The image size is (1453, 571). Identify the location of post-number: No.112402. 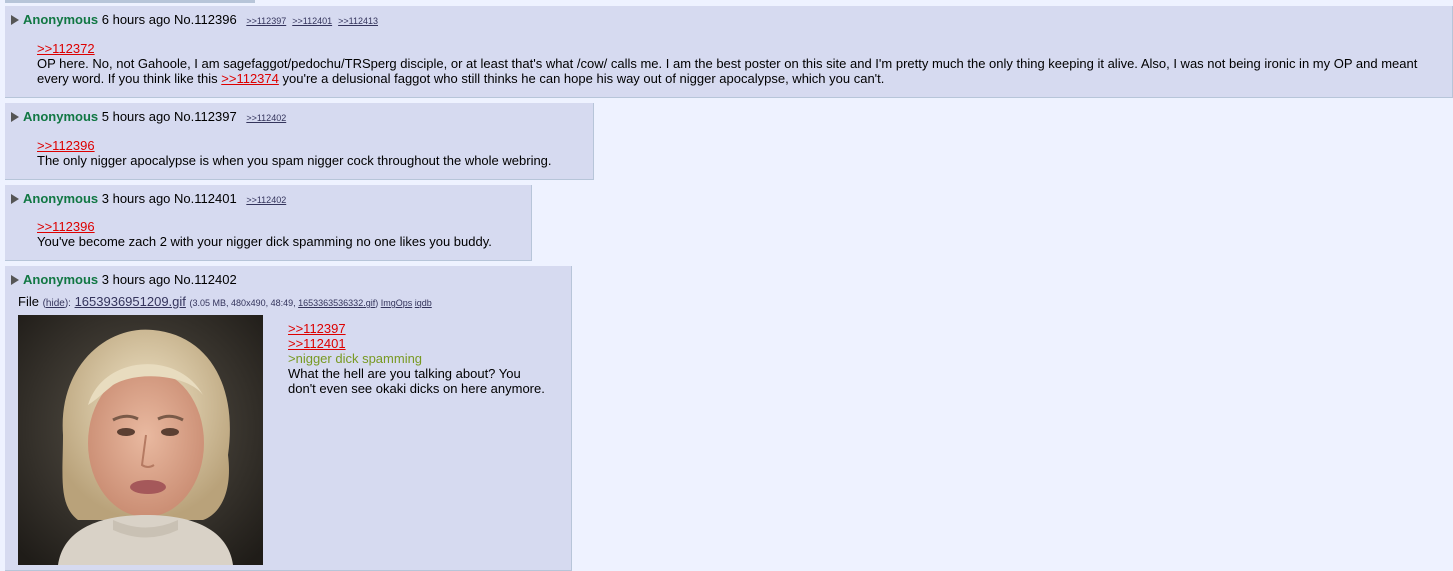
(205, 279).